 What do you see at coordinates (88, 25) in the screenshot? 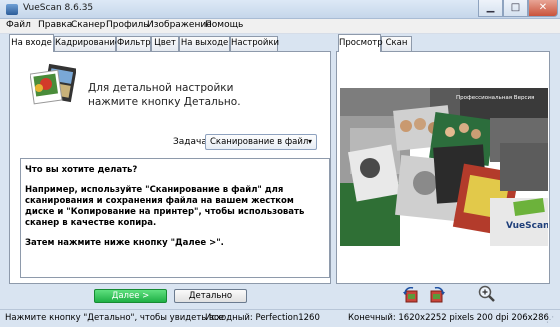
I see `menu-scanner: Сканер` at bounding box center [88, 25].